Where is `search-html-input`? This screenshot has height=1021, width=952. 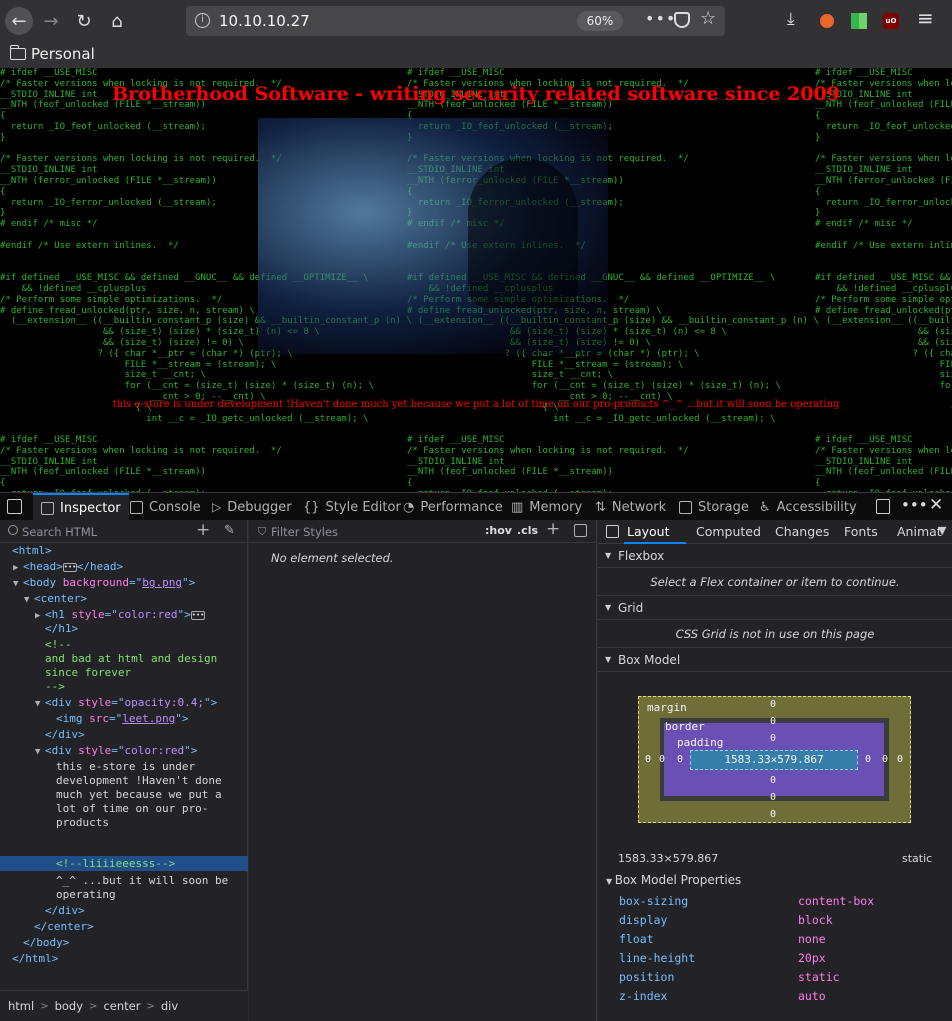 search-html-input is located at coordinates (102, 531).